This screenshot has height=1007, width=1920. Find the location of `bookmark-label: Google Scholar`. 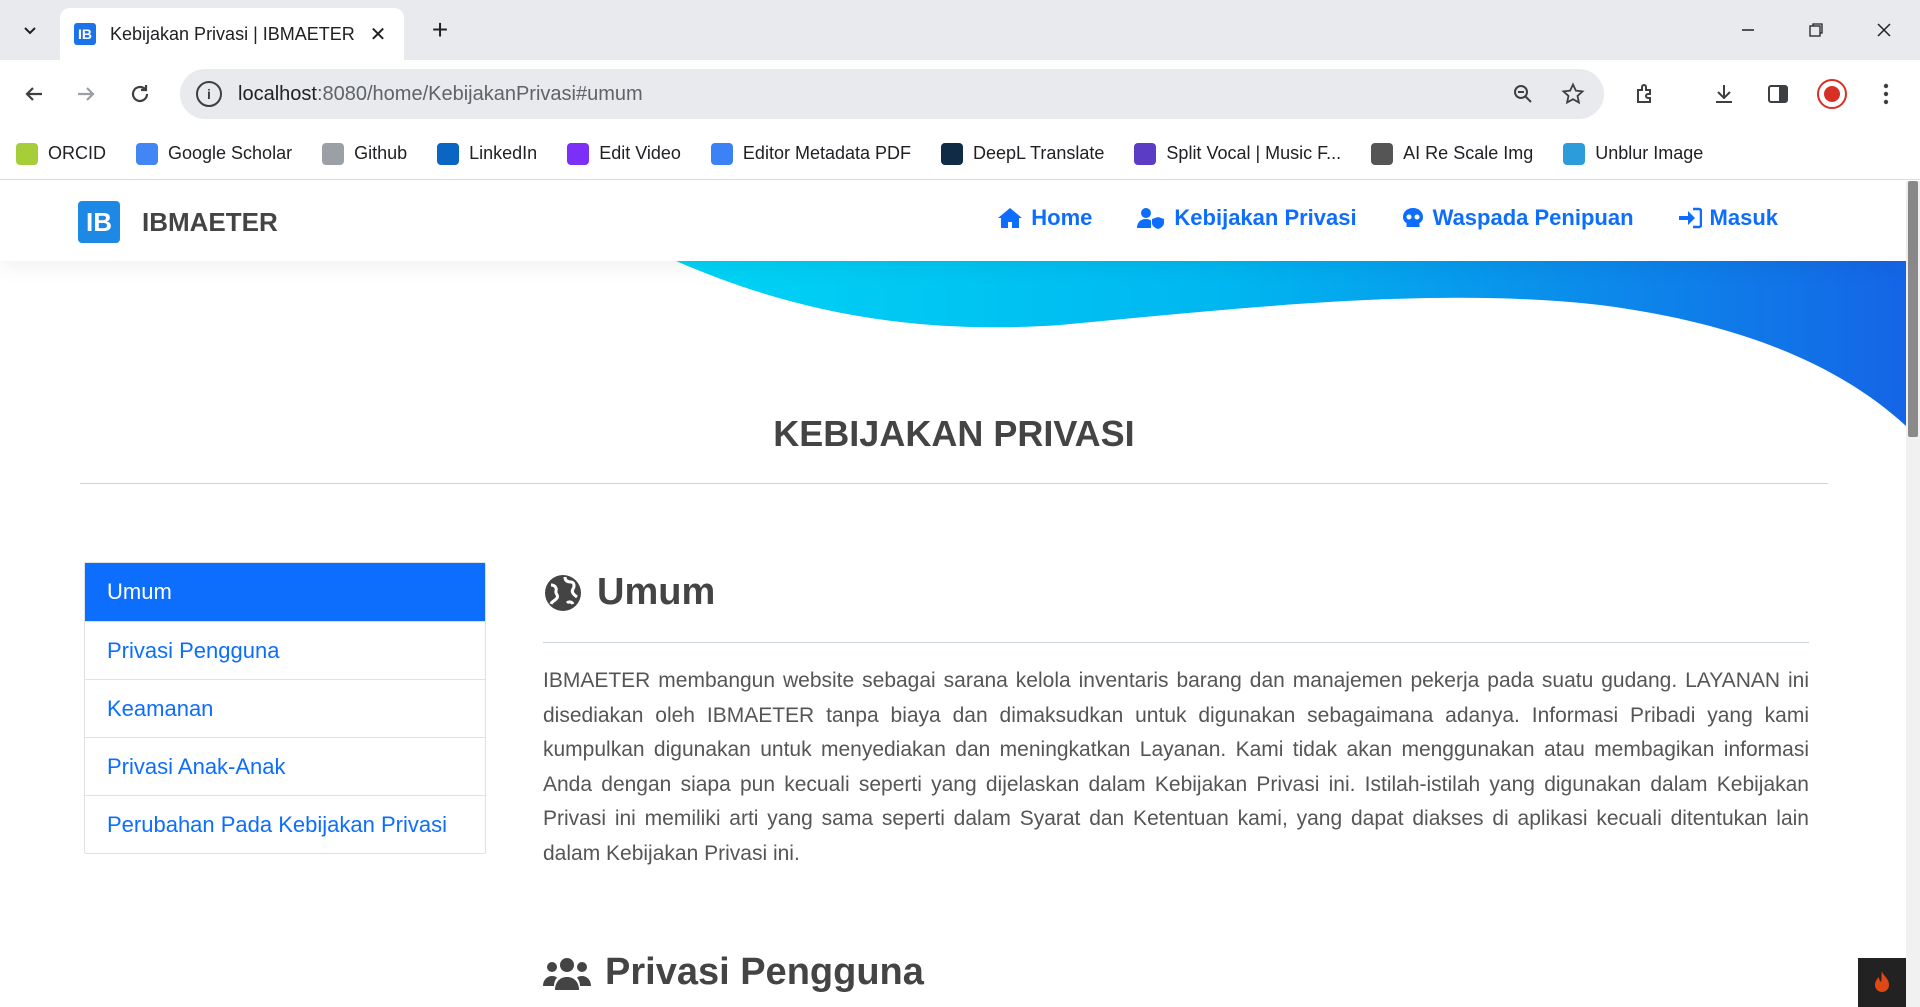

bookmark-label: Google Scholar is located at coordinates (230, 153).